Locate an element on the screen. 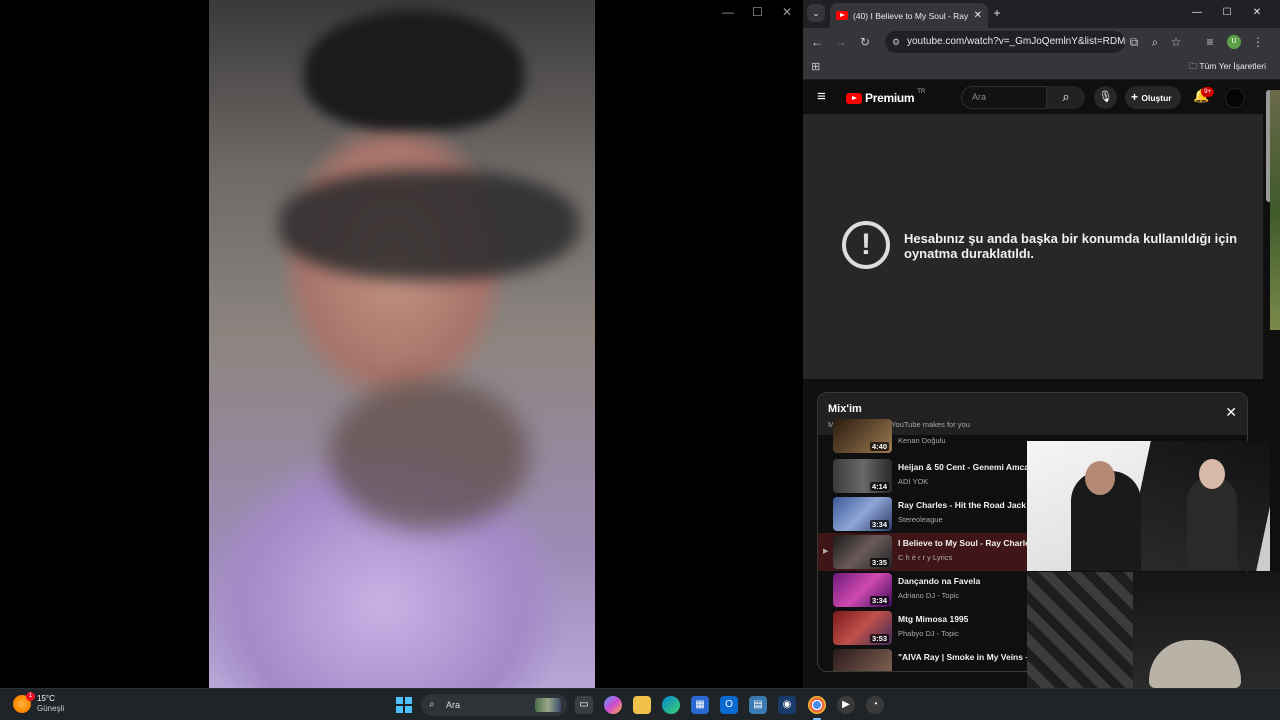  video-title: Ray Charles - Hit the Road Jack on is located at coordinates (965, 505).